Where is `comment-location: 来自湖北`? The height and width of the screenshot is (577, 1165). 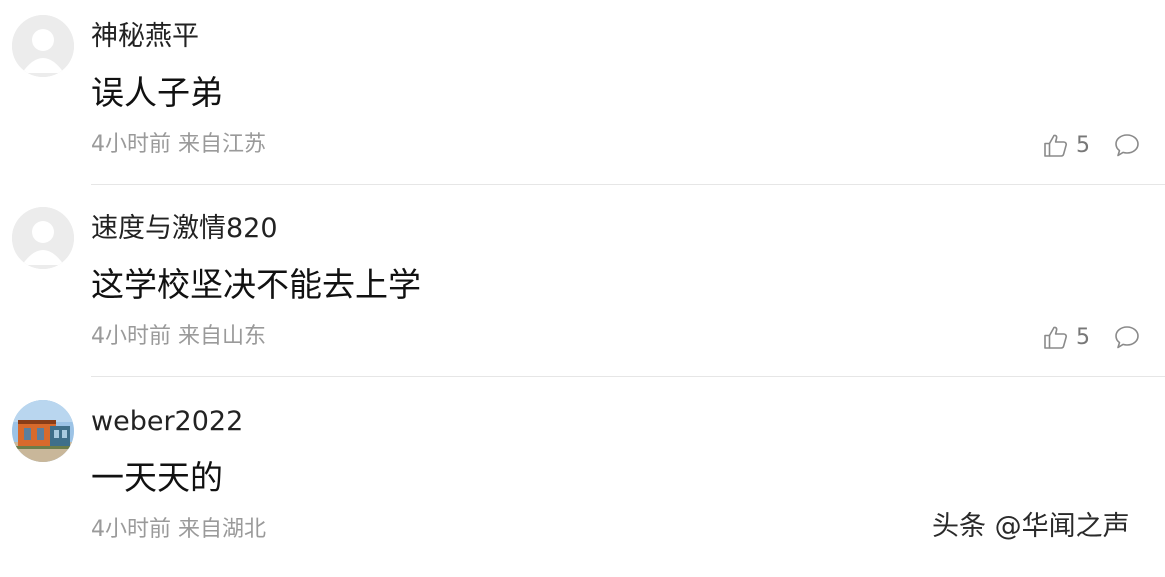 comment-location: 来自湖北 is located at coordinates (222, 529).